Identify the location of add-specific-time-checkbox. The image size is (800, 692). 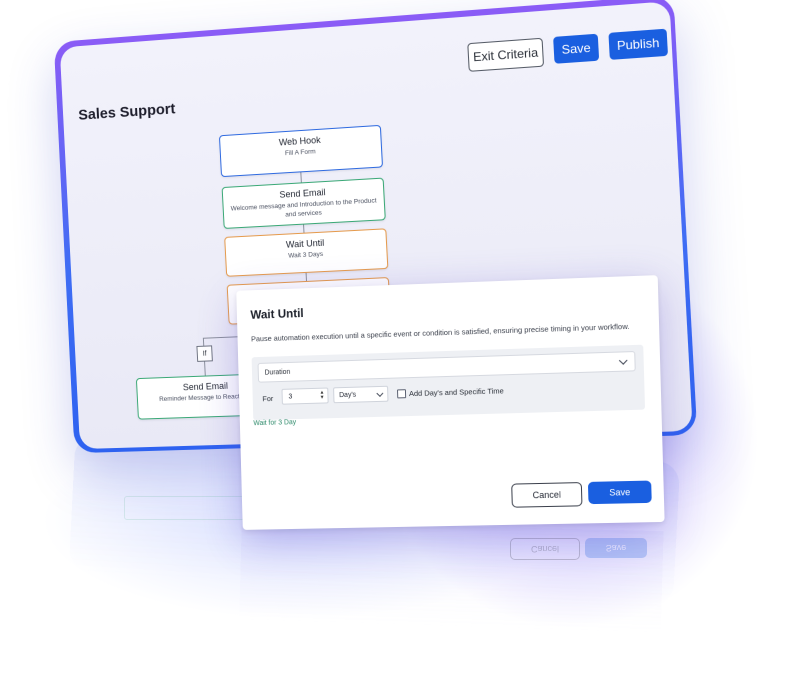
(402, 394).